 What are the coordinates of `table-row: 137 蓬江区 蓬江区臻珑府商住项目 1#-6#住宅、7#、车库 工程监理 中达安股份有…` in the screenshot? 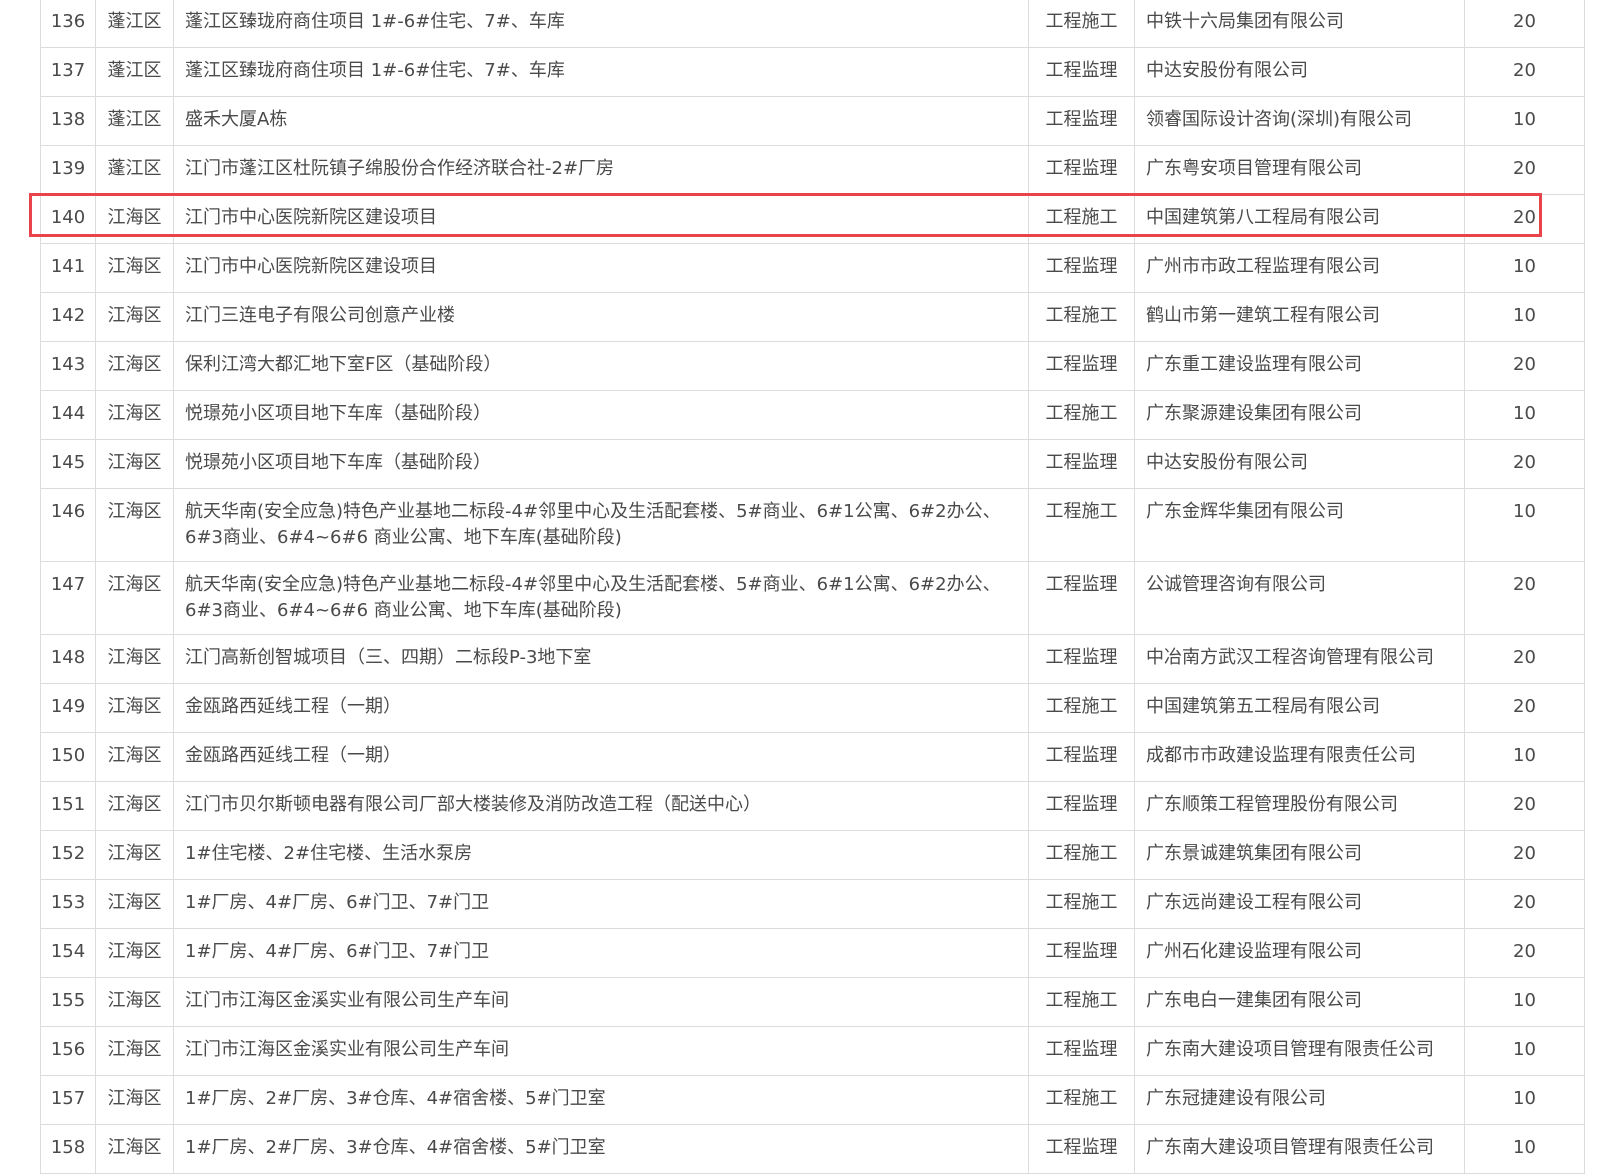 It's located at (812, 72).